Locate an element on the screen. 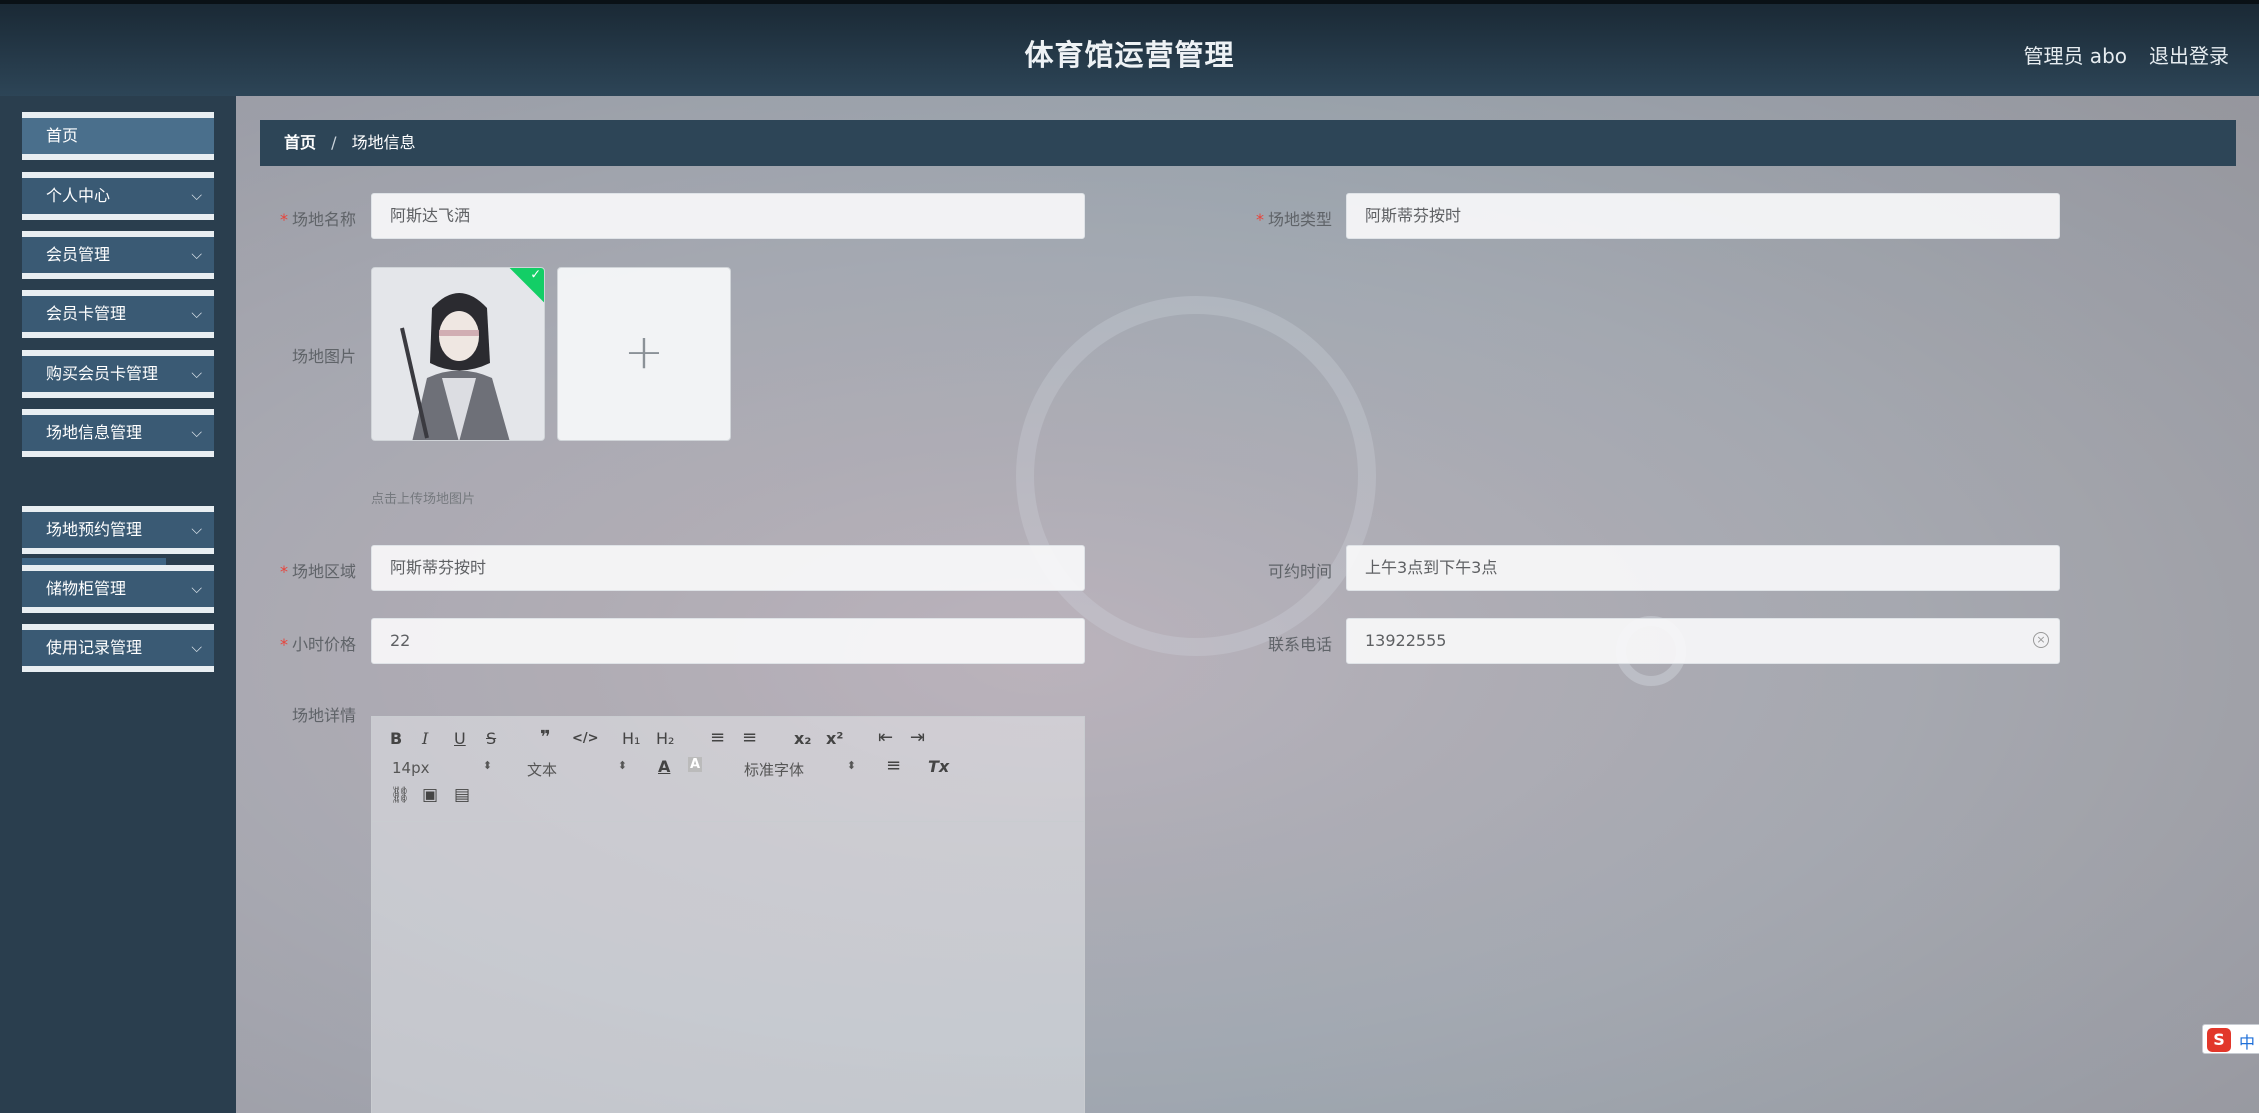 Image resolution: width=2259 pixels, height=1113 pixels. sidebar-item-label: 首页 is located at coordinates (62, 135).